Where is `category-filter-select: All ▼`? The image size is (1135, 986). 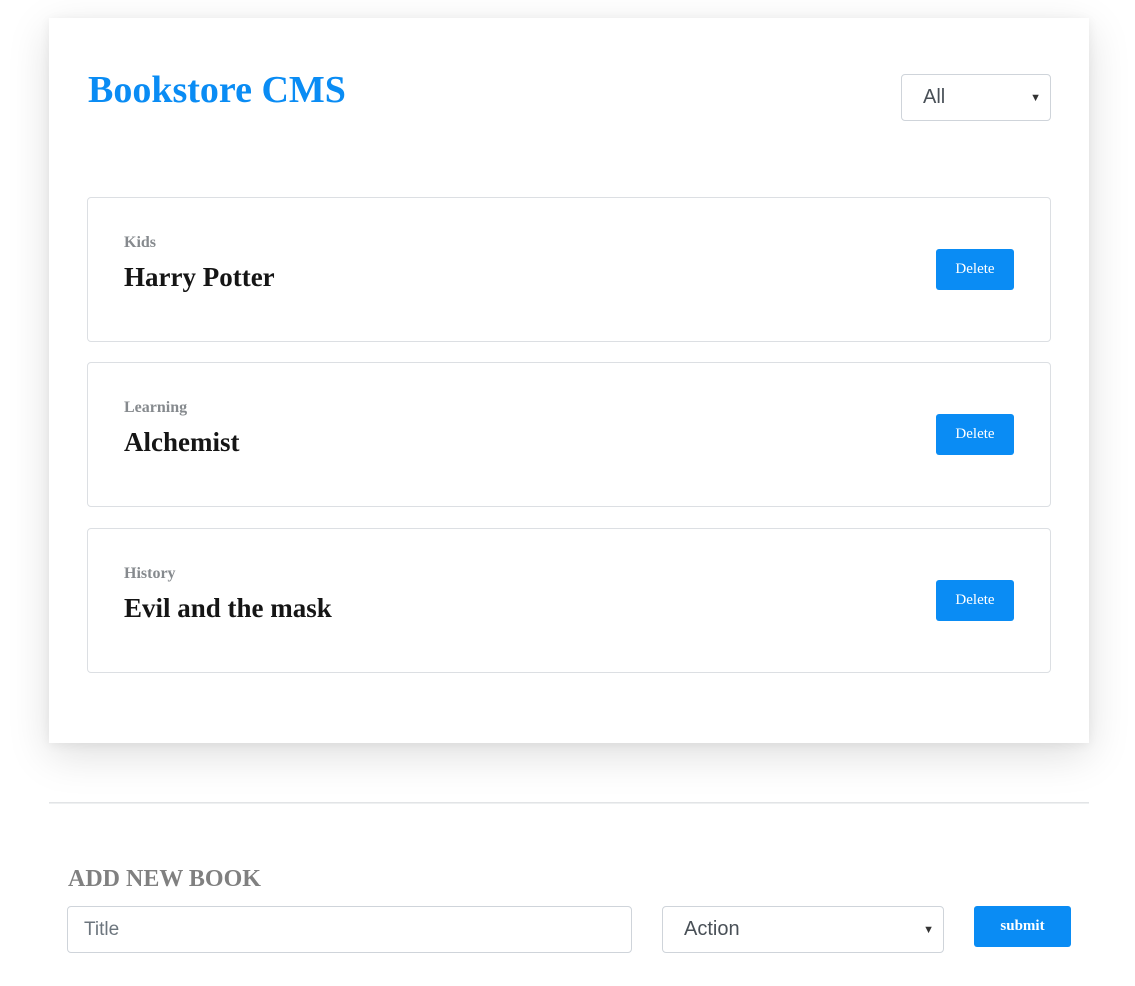
category-filter-select: All ▼ is located at coordinates (976, 97).